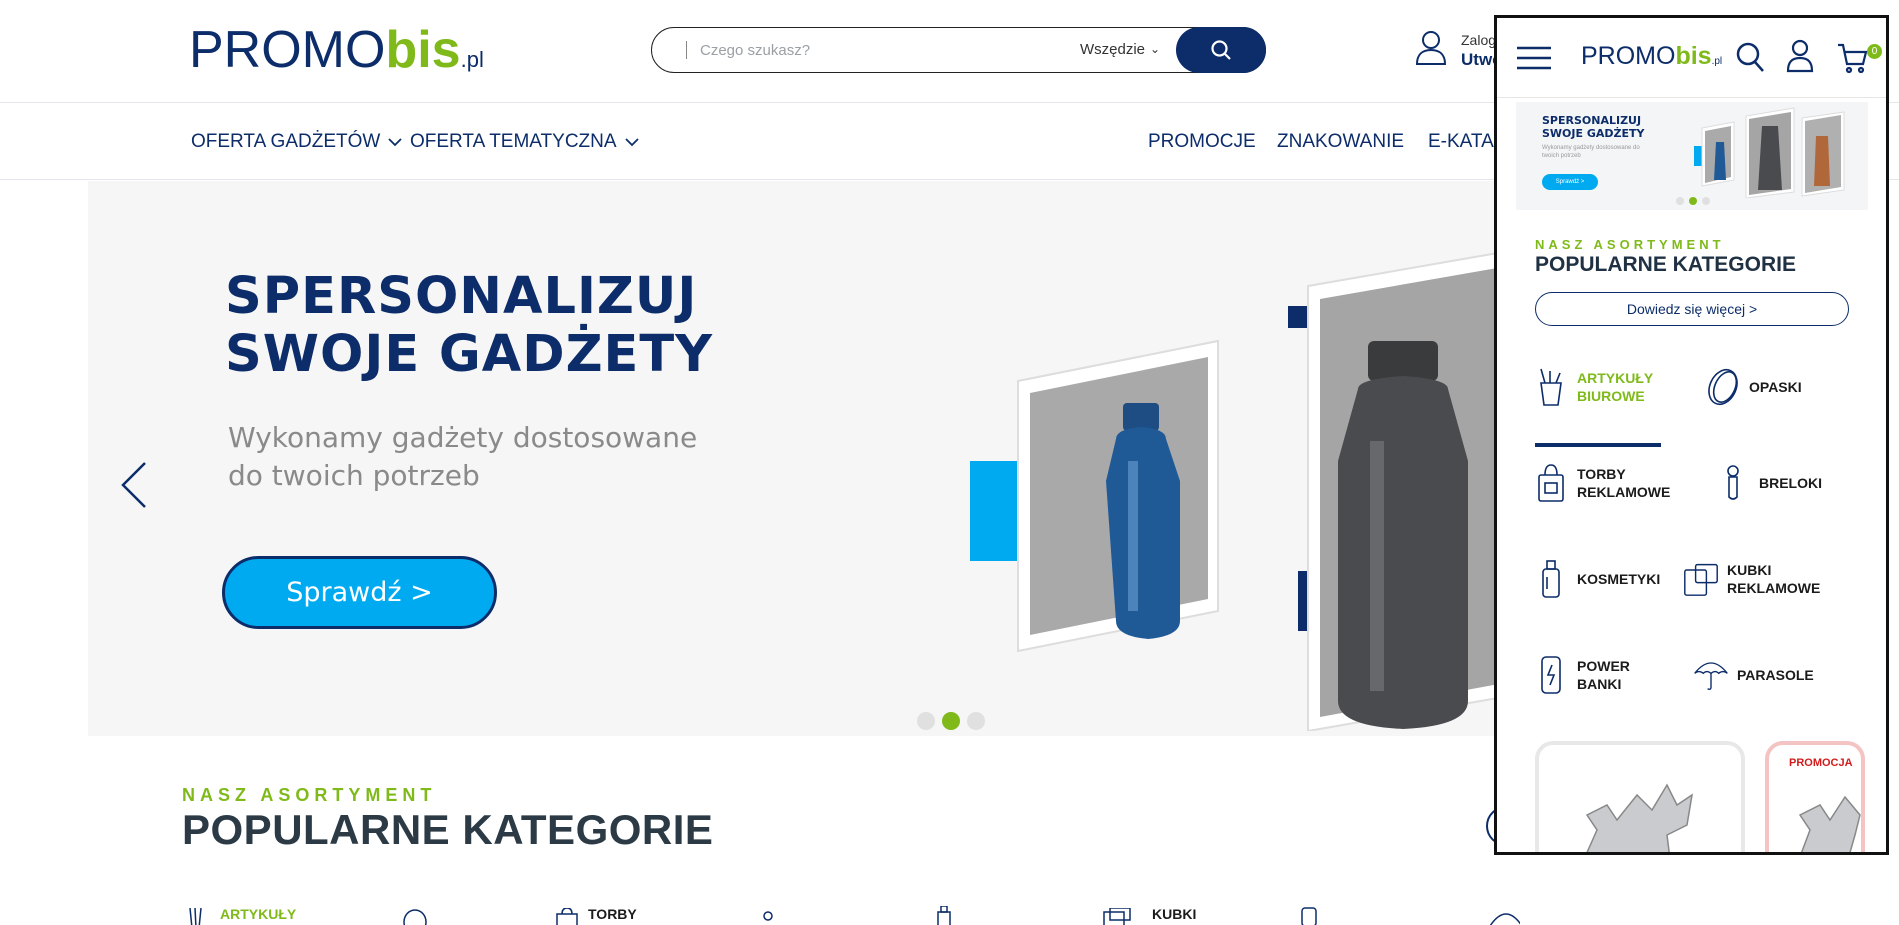 This screenshot has height=925, width=1899. What do you see at coordinates (1112, 49) in the screenshot?
I see `search-scope-select: Wszędzie` at bounding box center [1112, 49].